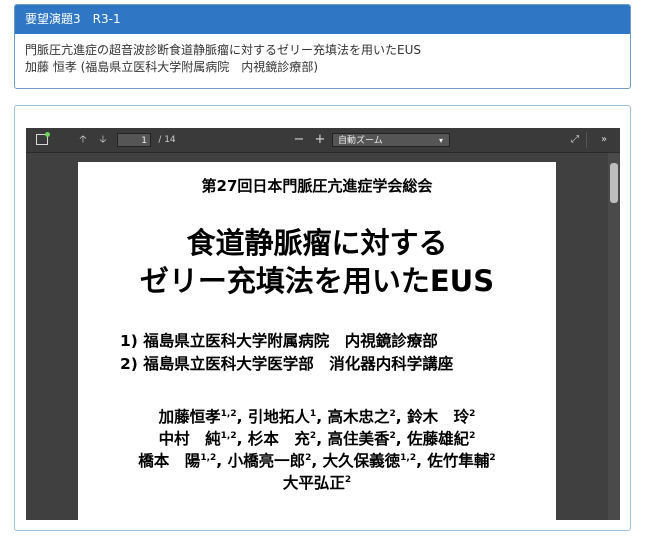  Describe the element at coordinates (278, 439) in the screenshot. I see `author-name: 杉本 充` at that location.